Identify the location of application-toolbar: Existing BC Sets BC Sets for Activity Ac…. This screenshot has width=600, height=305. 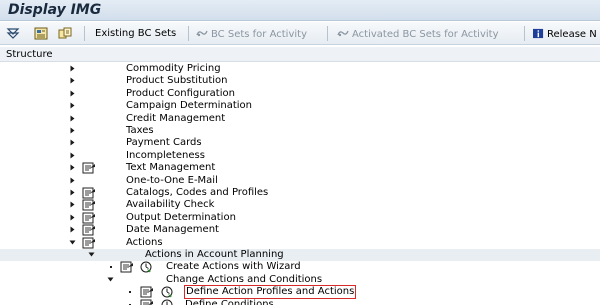
(300, 33).